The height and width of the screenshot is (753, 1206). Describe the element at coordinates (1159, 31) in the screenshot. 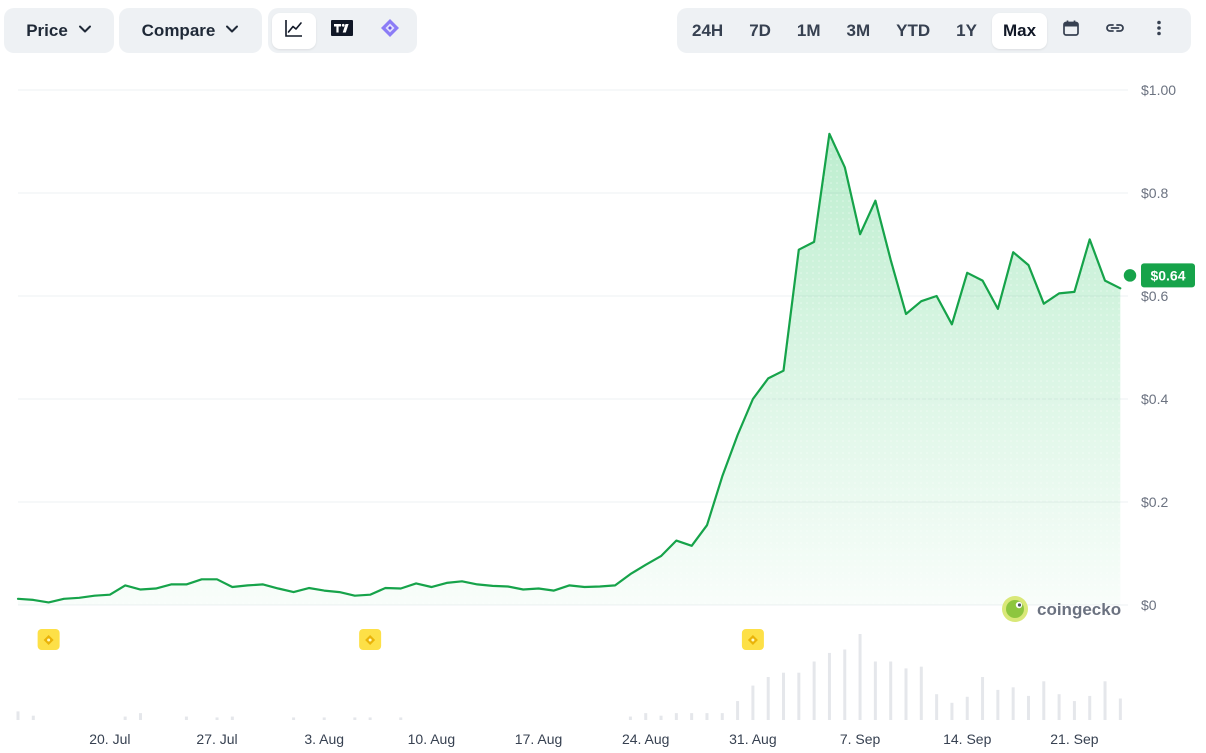

I see `more-vertical-button` at that location.